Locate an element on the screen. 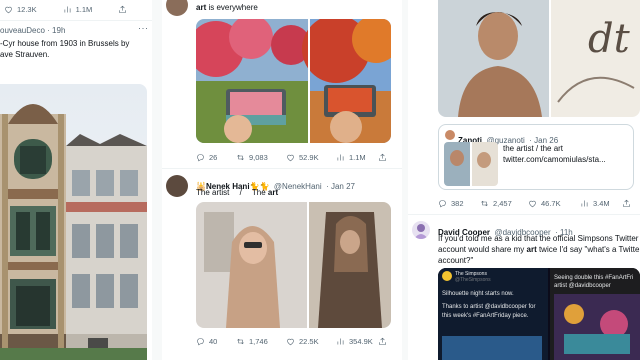 The height and width of the screenshot is (360, 640). like-button: 52.9K is located at coordinates (311, 157).